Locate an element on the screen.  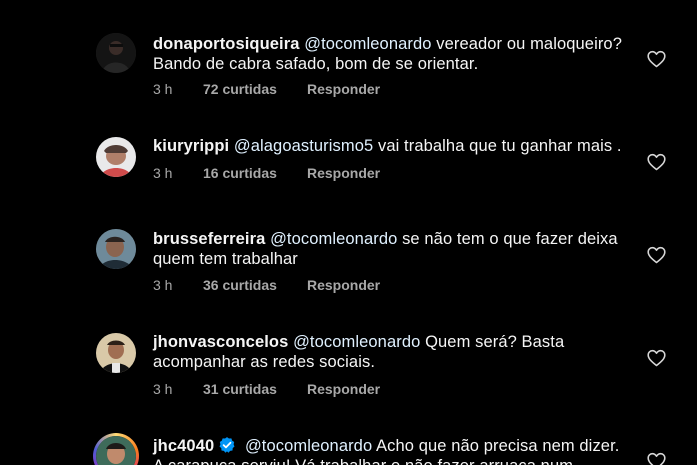
comment-username: jhonvasconcelos is located at coordinates (220, 342).